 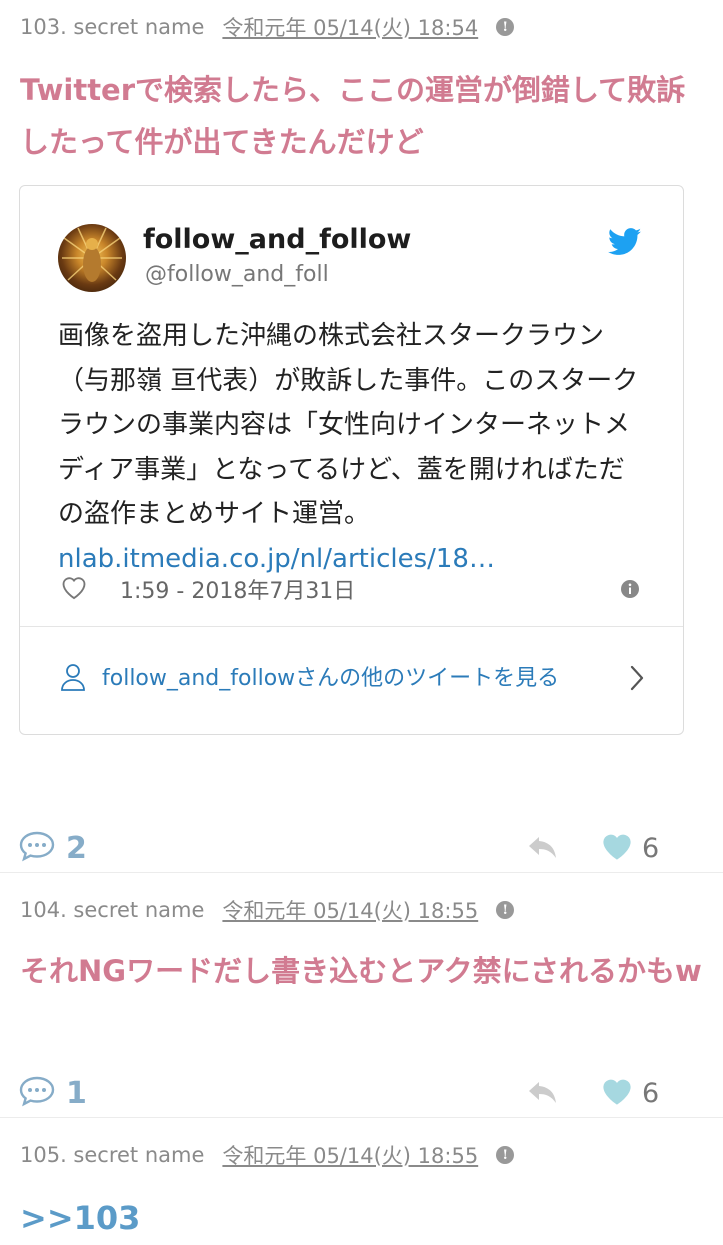 What do you see at coordinates (353, 116) in the screenshot?
I see `post-body: Twitterで検索したら、ここの運営が倒錯して敗訴したって件が出てきたんだけど` at bounding box center [353, 116].